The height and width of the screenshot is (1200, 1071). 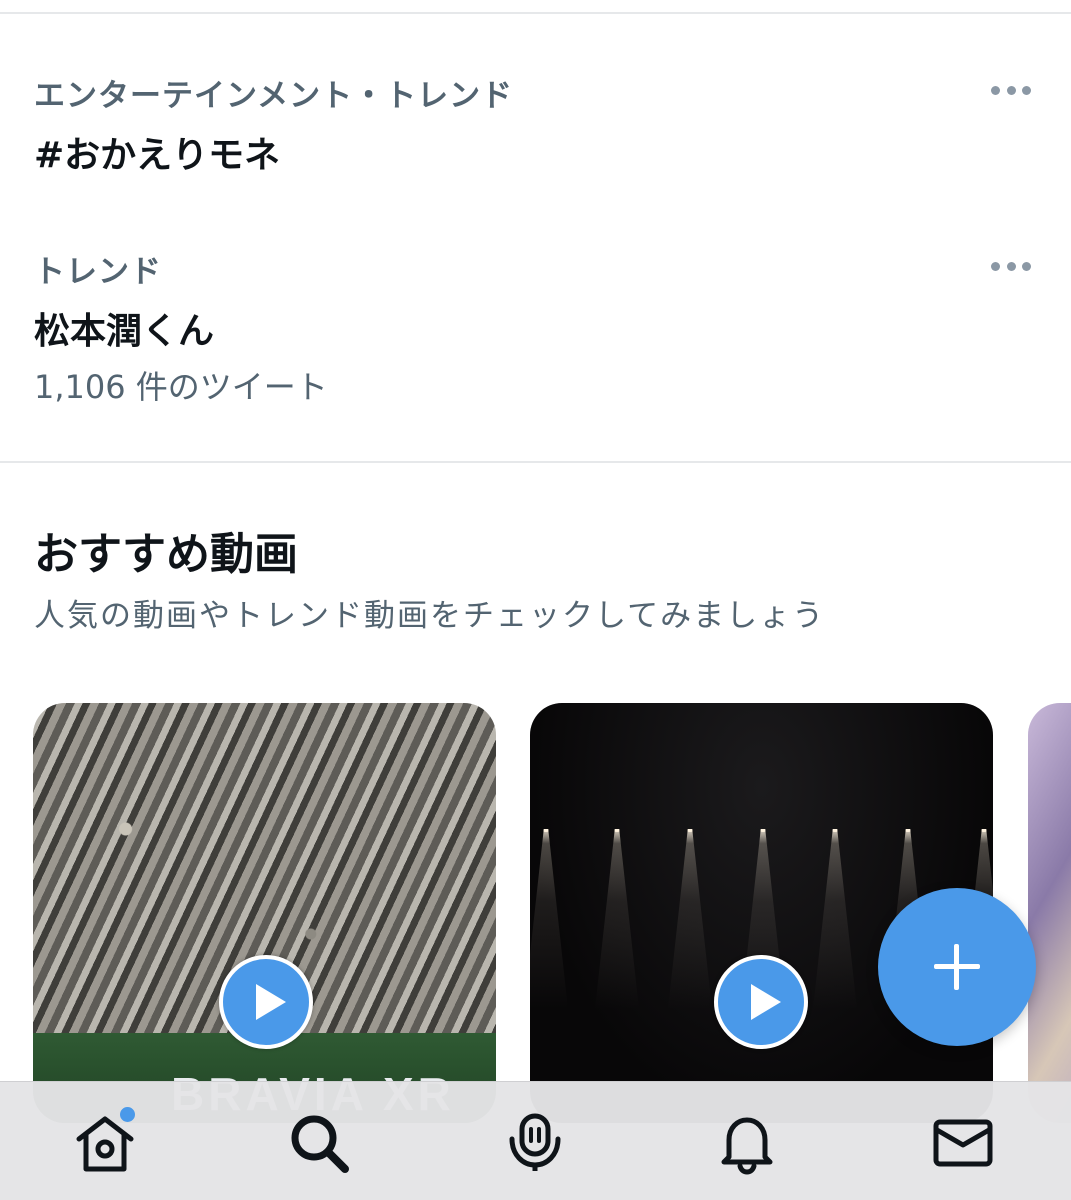 I want to click on tab-home, so click(x=105, y=1142).